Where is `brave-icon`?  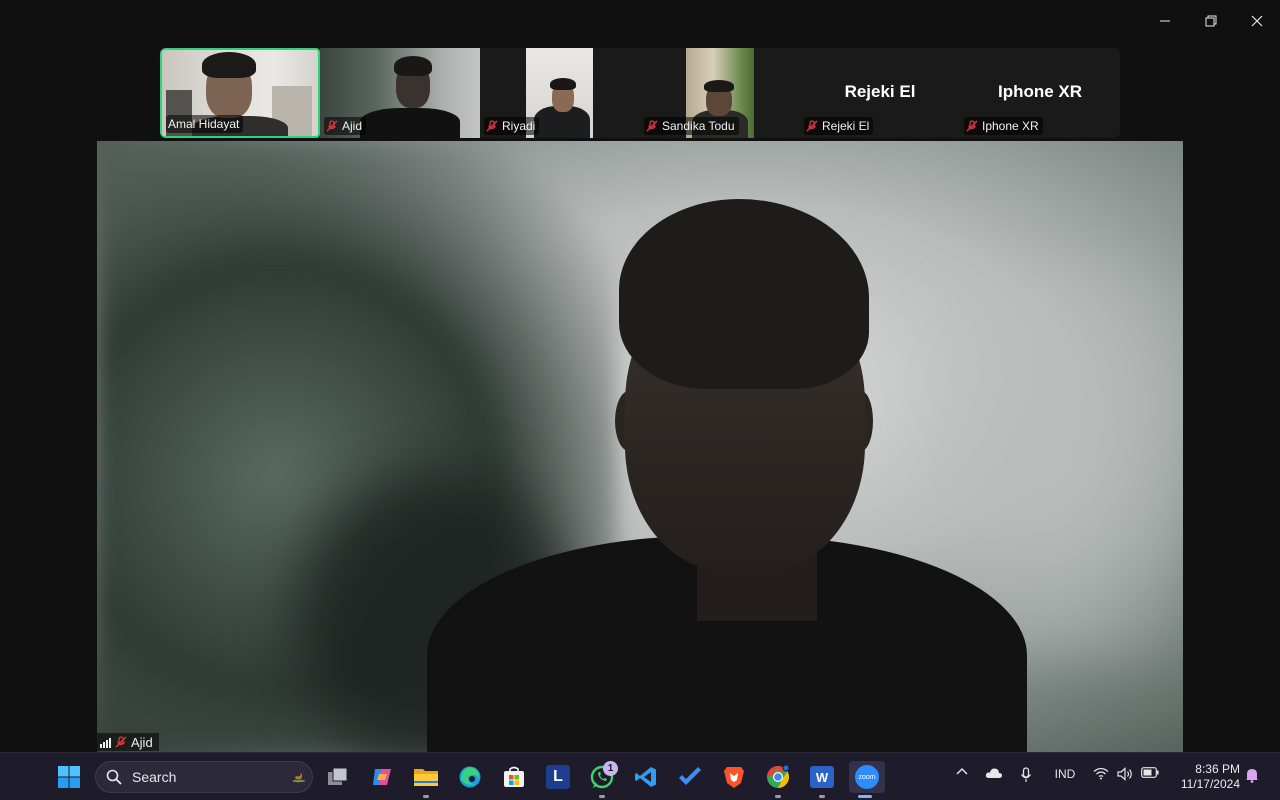
brave-icon is located at coordinates (734, 777).